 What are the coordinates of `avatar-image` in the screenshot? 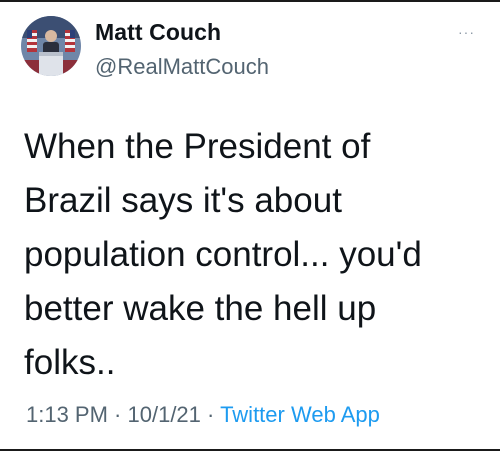 It's located at (51, 46).